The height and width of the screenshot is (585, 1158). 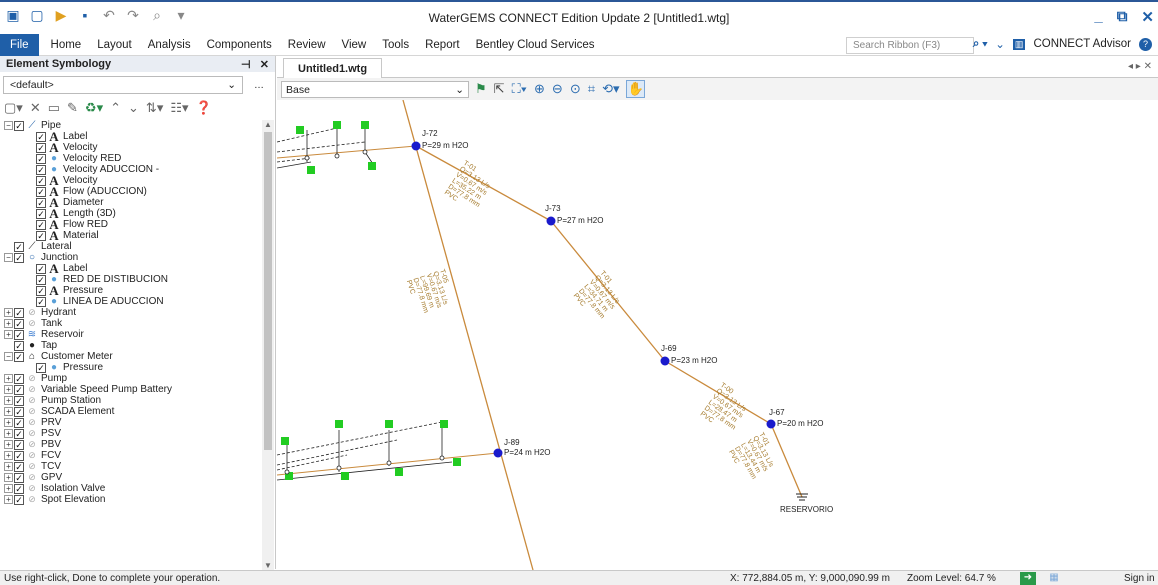 What do you see at coordinates (114, 45) in the screenshot?
I see `tab-layout: Layout` at bounding box center [114, 45].